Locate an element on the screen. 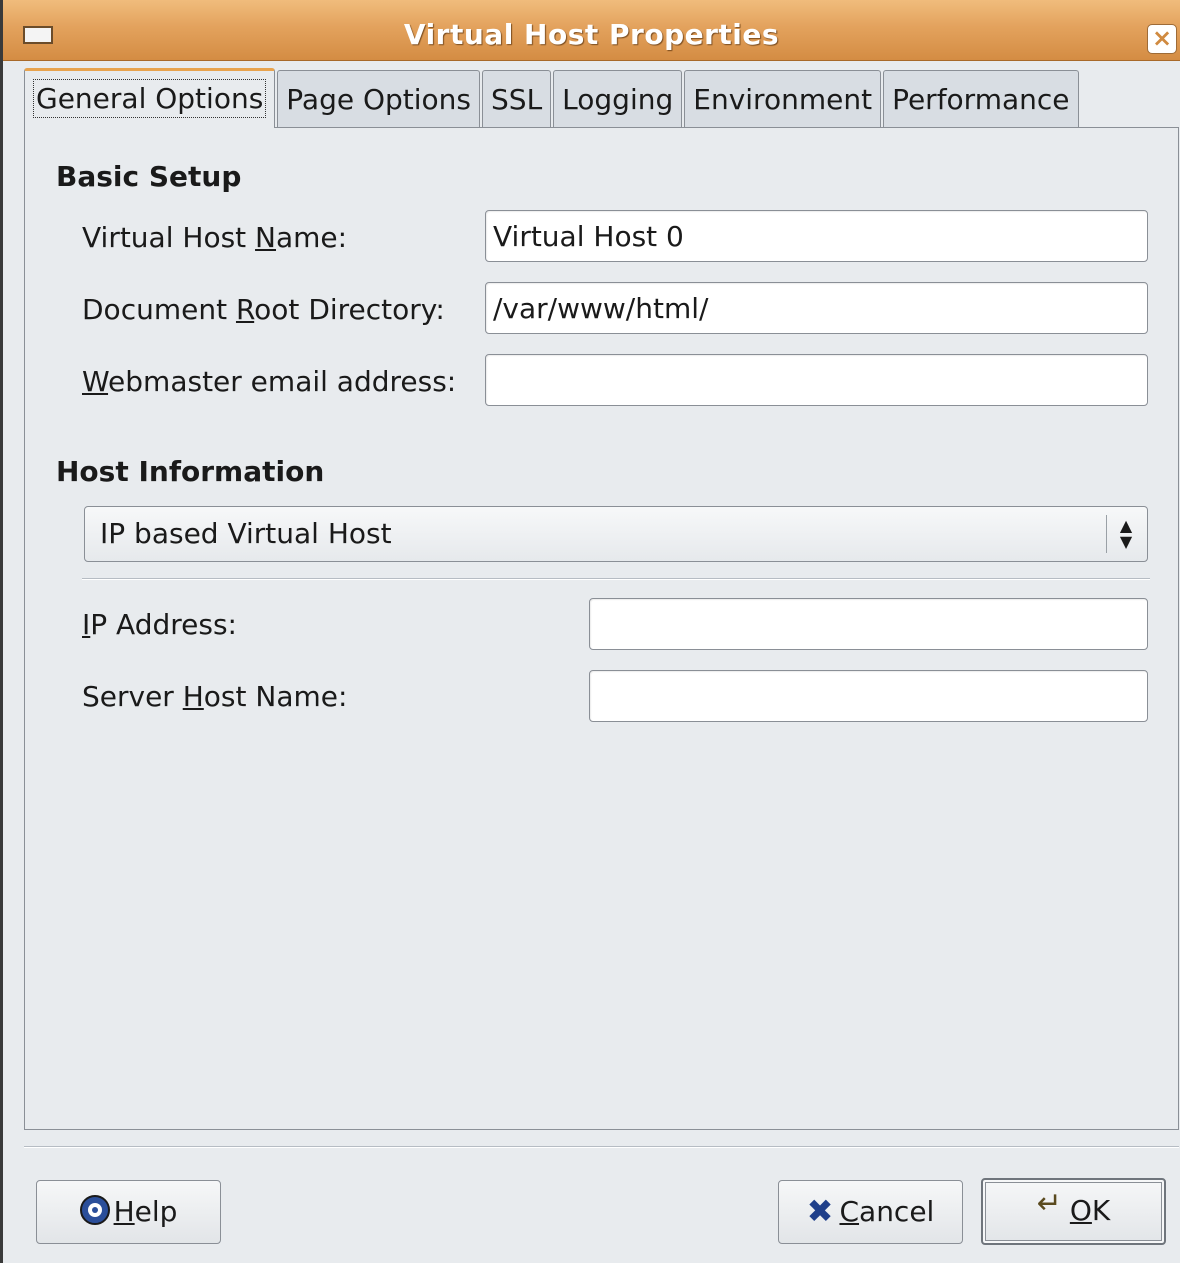 Image resolution: width=1180 pixels, height=1263 pixels. combo-separator is located at coordinates (1106, 534).